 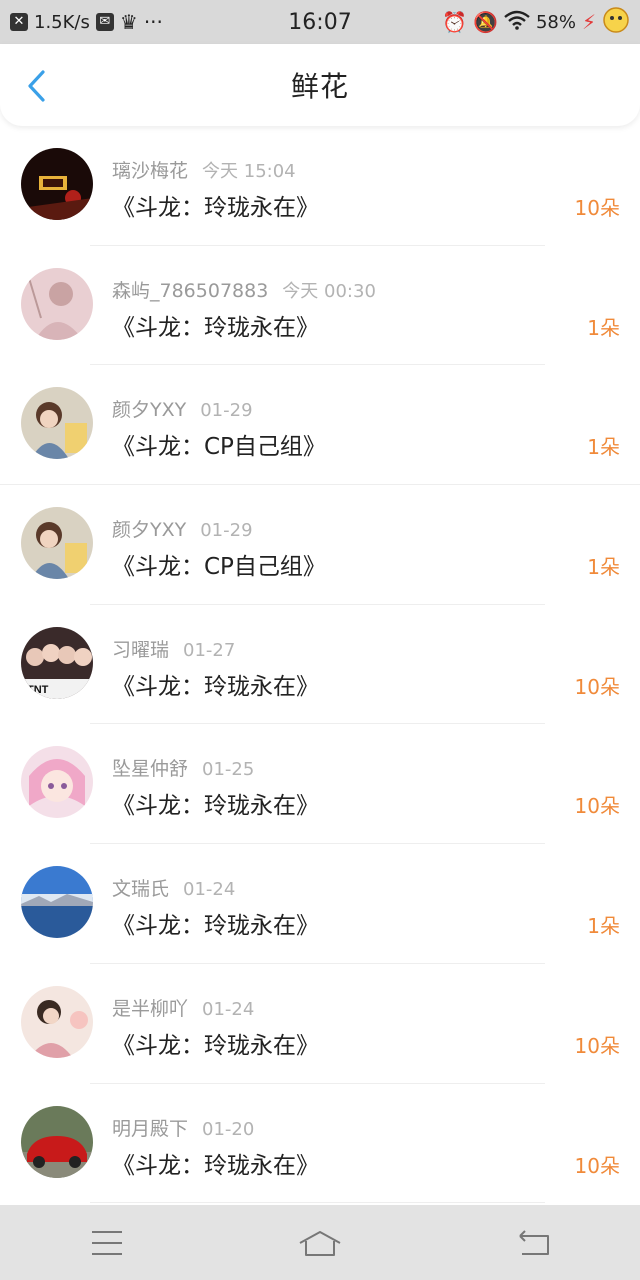 What do you see at coordinates (320, 1024) in the screenshot?
I see `list-item: 是半柳吖 01-24 《斗龙：玲珑永在》 10朵` at bounding box center [320, 1024].